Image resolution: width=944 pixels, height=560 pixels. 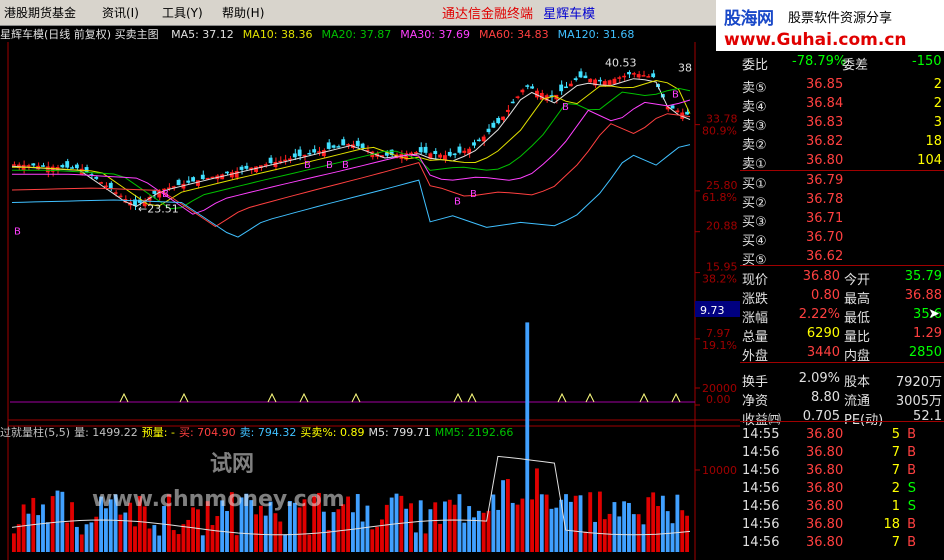 I want to click on panel-separator, so click(x=842, y=170).